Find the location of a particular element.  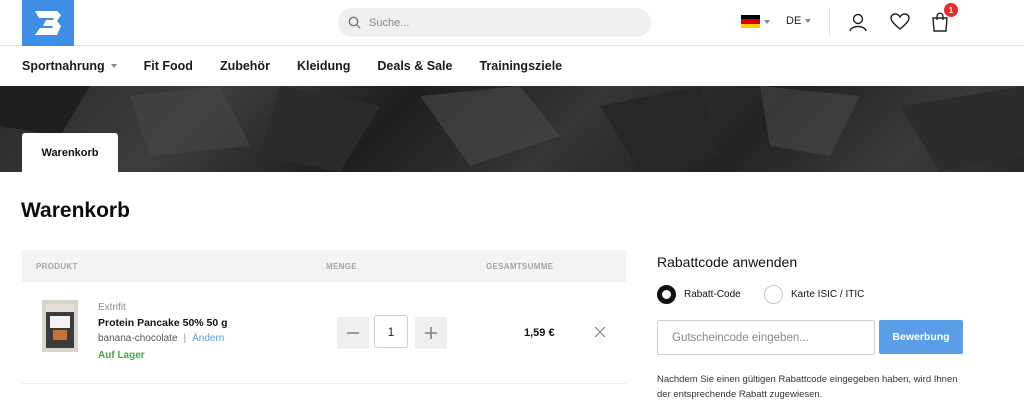

radio-selected-icon is located at coordinates (666, 294).